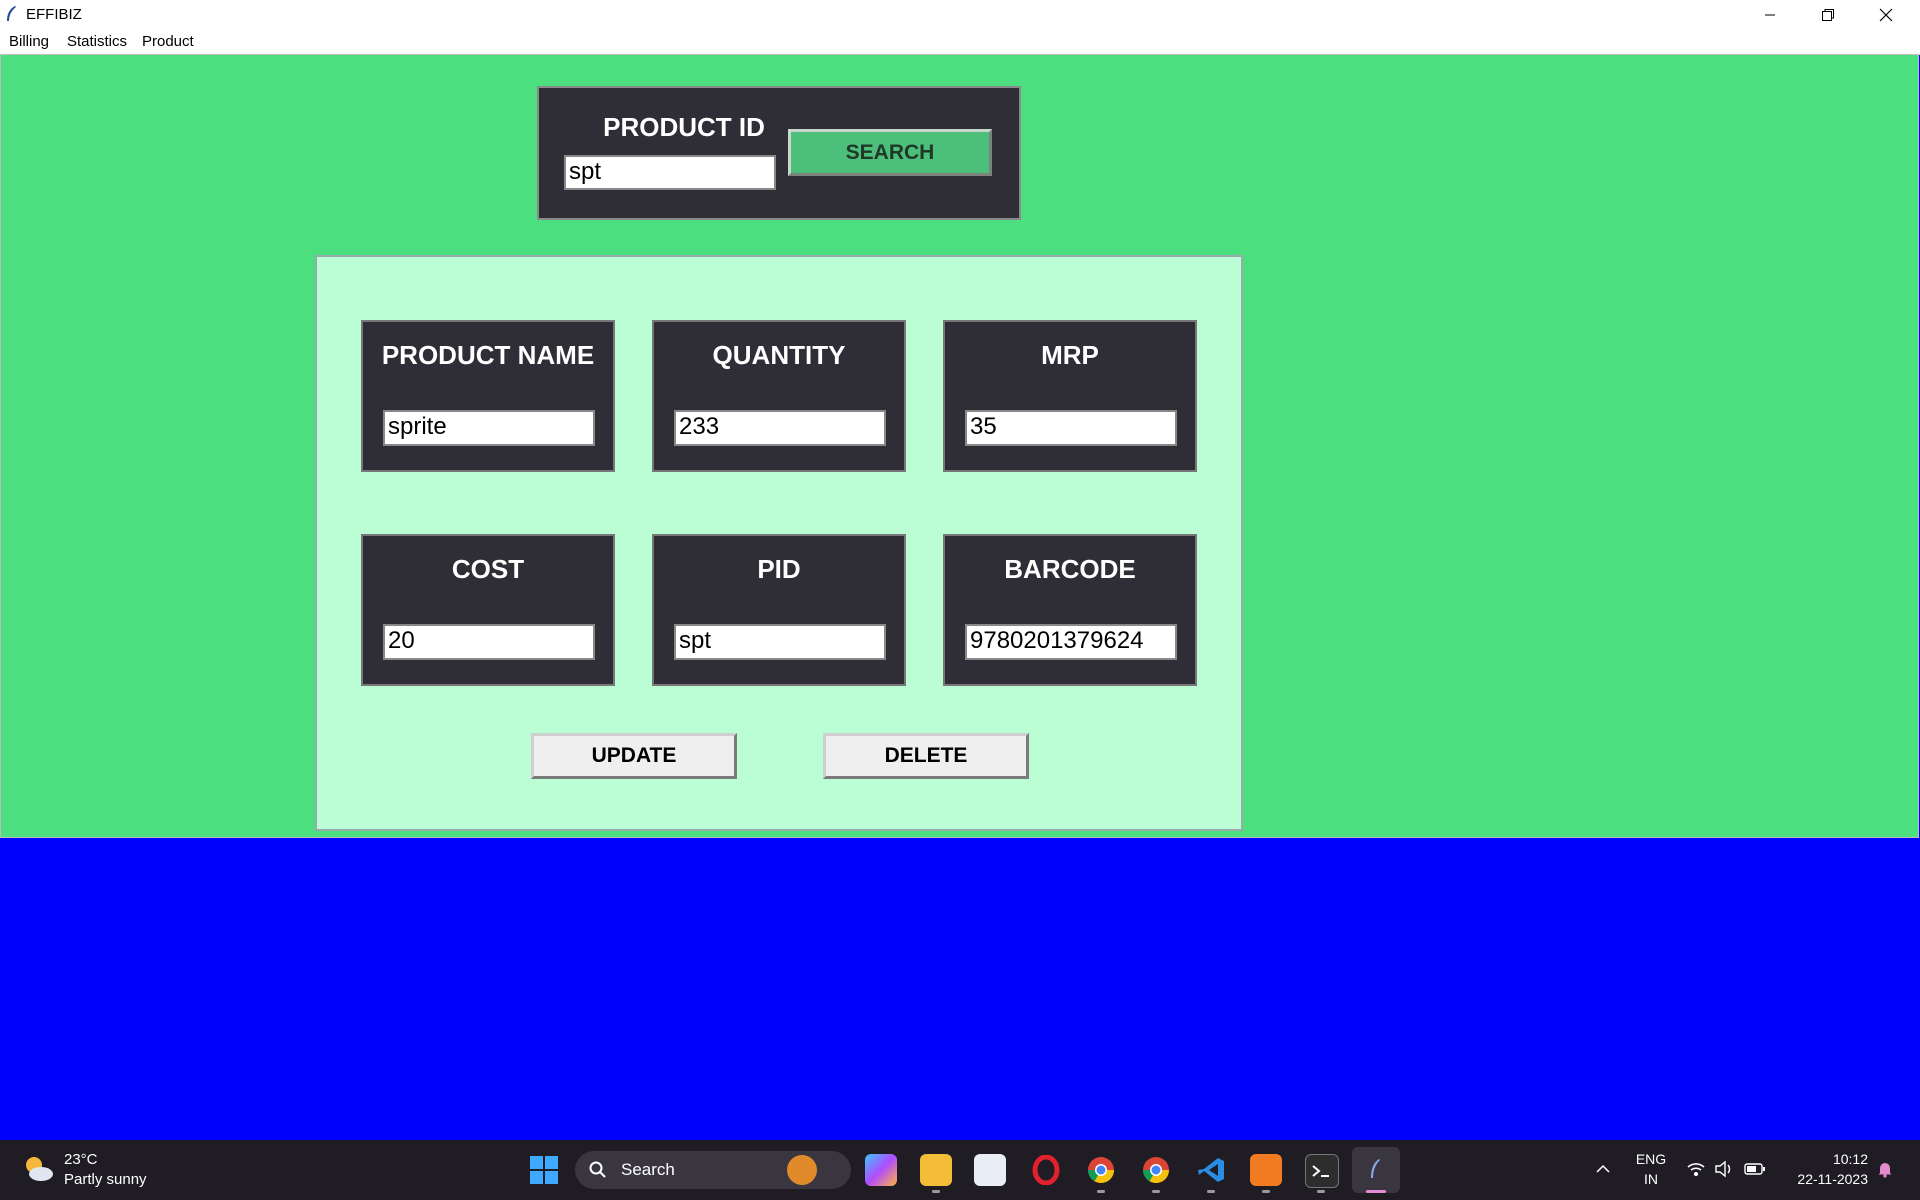 The image size is (1920, 1200). Describe the element at coordinates (802, 1170) in the screenshot. I see `search-highlight-icon` at that location.